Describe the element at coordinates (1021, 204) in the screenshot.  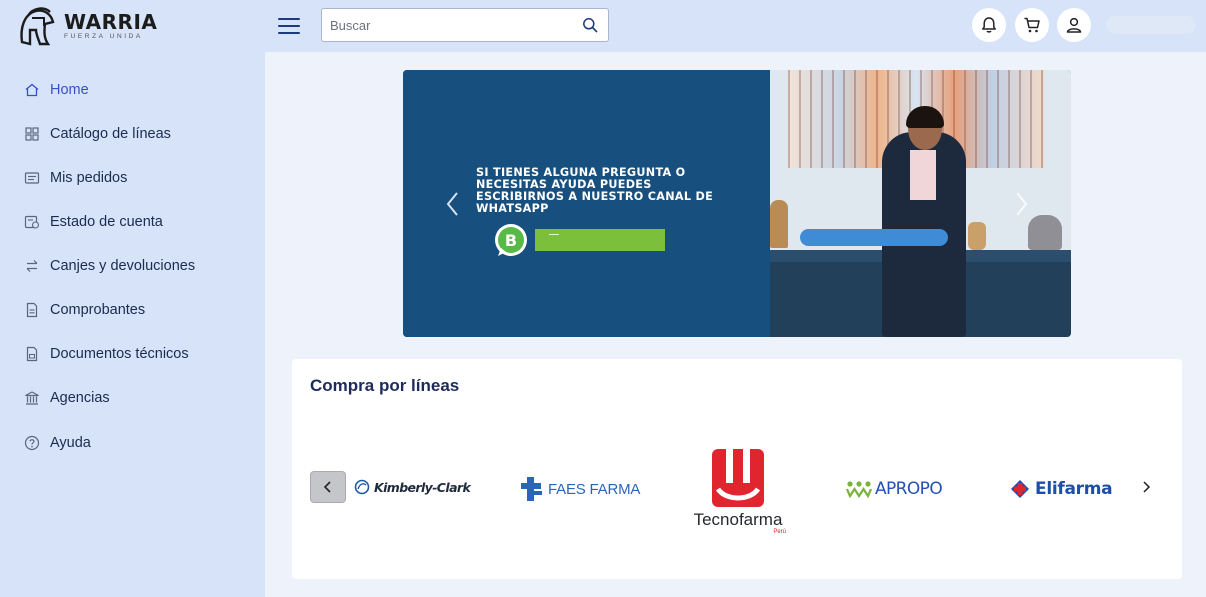
I see `banner-next-icon` at that location.